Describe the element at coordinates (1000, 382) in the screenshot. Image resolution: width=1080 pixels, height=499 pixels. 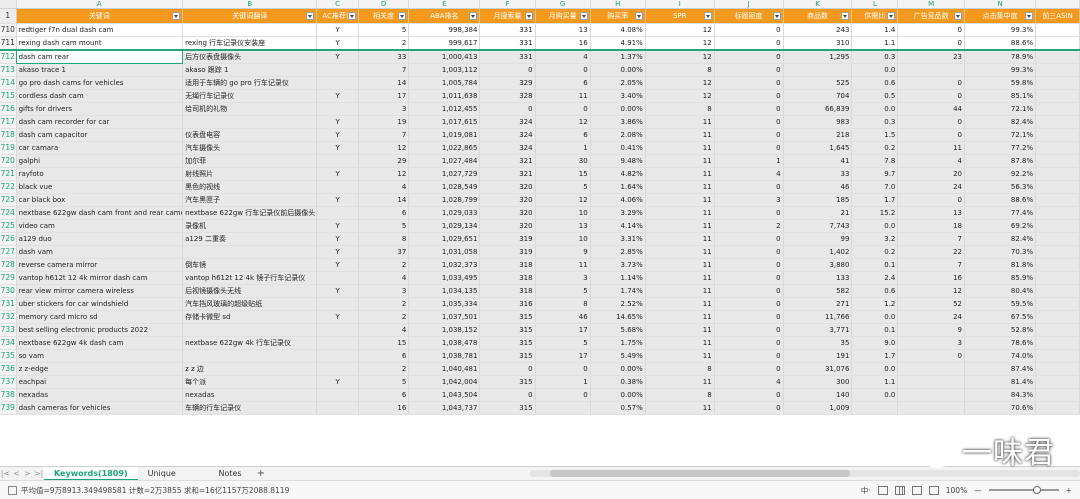
I see `table-cell: 81.4%` at that location.